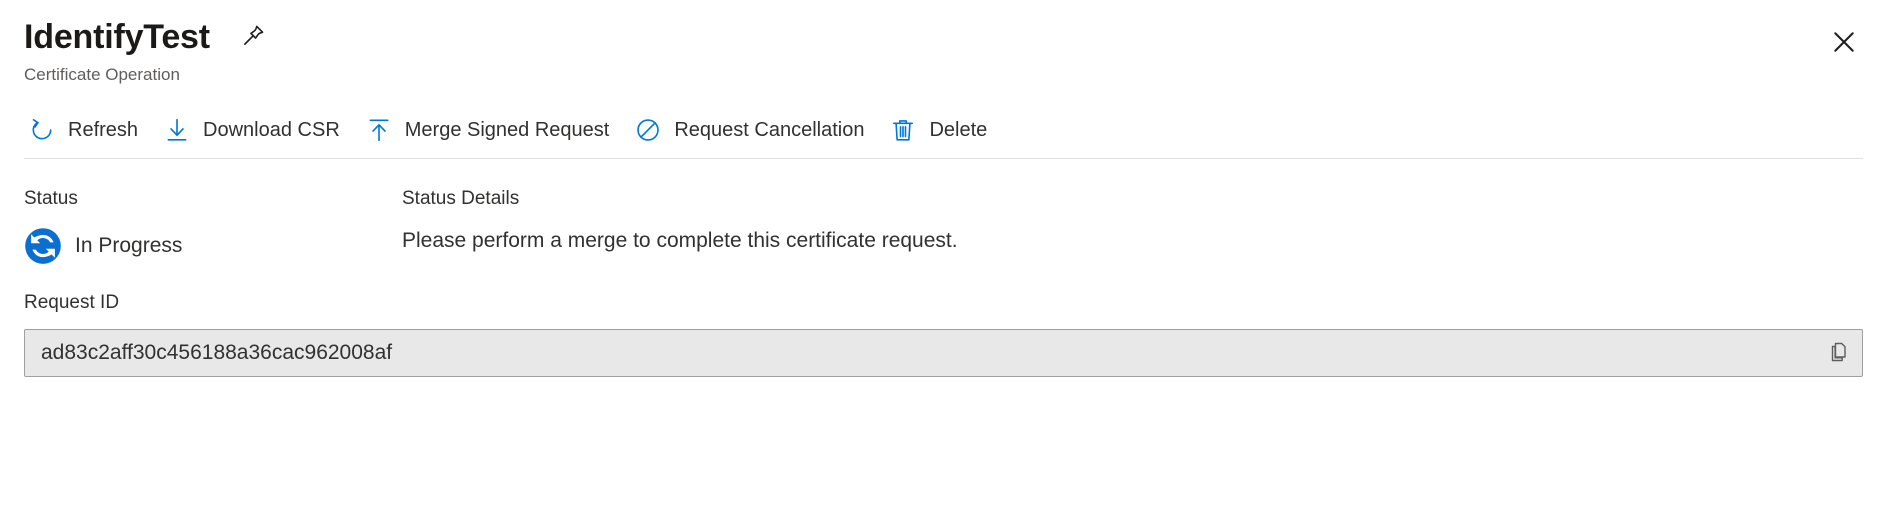 The width and height of the screenshot is (1887, 528). I want to click on refresh-icon, so click(42, 130).